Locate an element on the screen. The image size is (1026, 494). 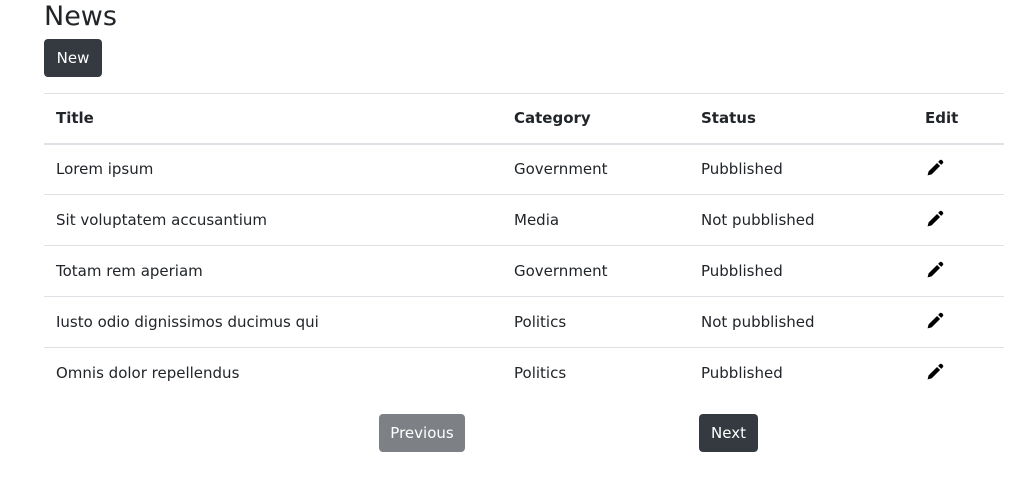
new-news-button: New is located at coordinates (73, 58).